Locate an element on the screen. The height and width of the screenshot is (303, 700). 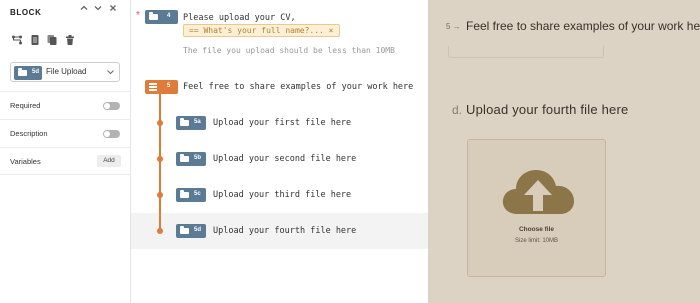
list-icon is located at coordinates (153, 87).